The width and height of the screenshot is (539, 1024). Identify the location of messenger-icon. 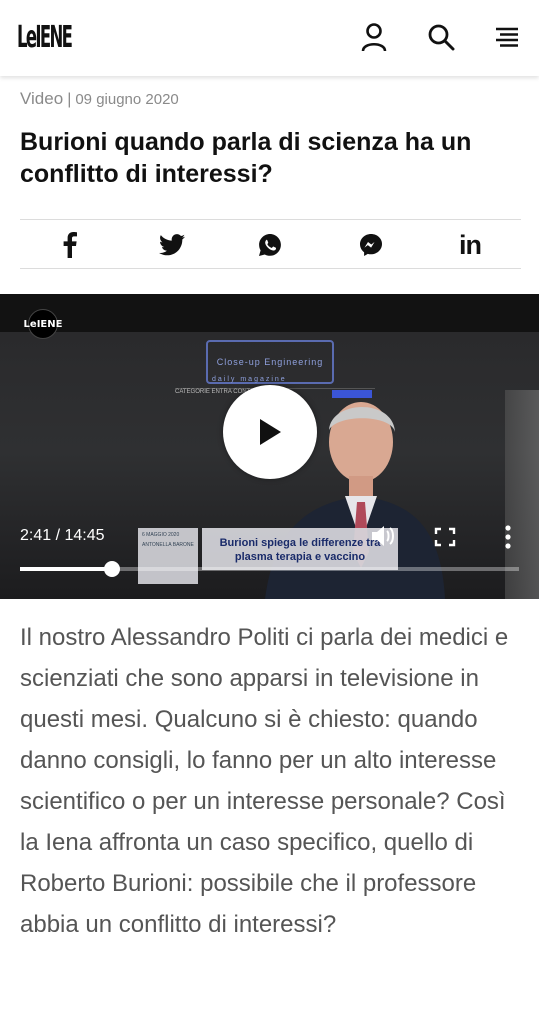
(371, 245).